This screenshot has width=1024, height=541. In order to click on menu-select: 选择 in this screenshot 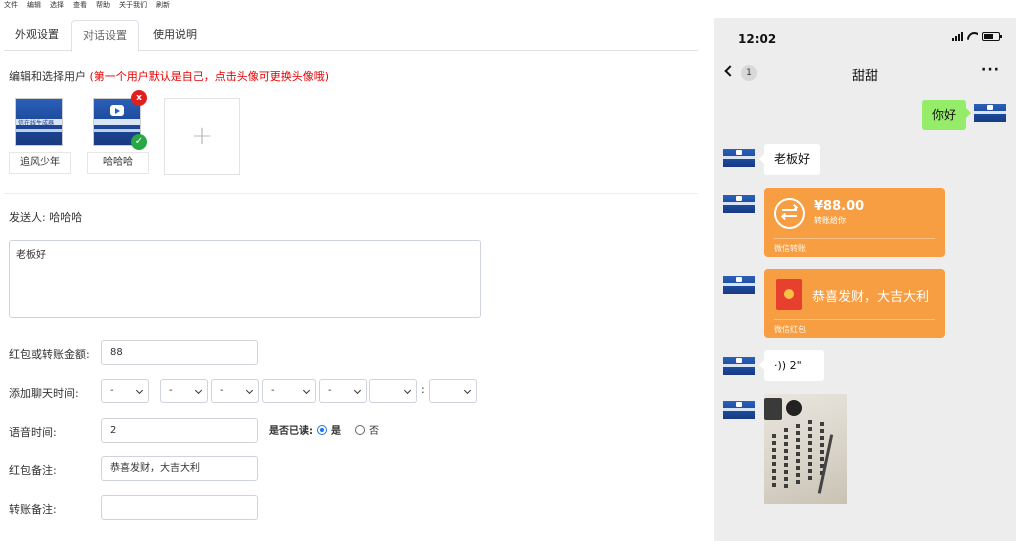, I will do `click(57, 6)`.